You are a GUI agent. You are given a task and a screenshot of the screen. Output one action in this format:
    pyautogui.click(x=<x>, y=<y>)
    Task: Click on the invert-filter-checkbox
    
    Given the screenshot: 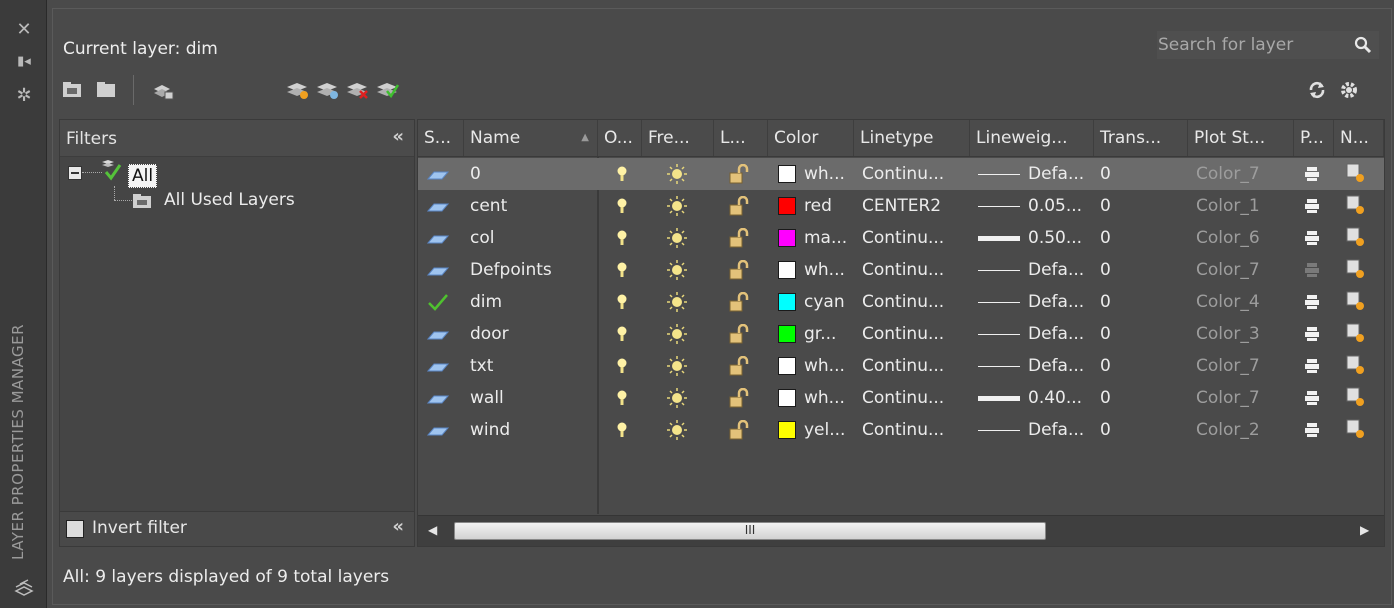 What is the action you would take?
    pyautogui.click(x=75, y=529)
    